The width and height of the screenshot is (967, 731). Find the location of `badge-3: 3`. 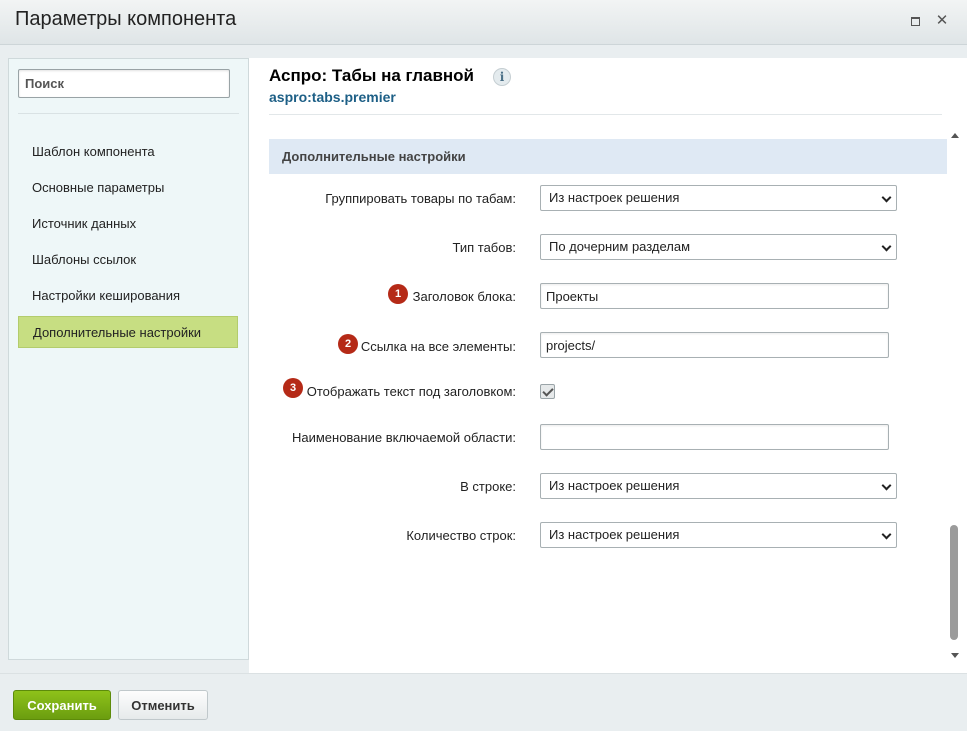

badge-3: 3 is located at coordinates (293, 388).